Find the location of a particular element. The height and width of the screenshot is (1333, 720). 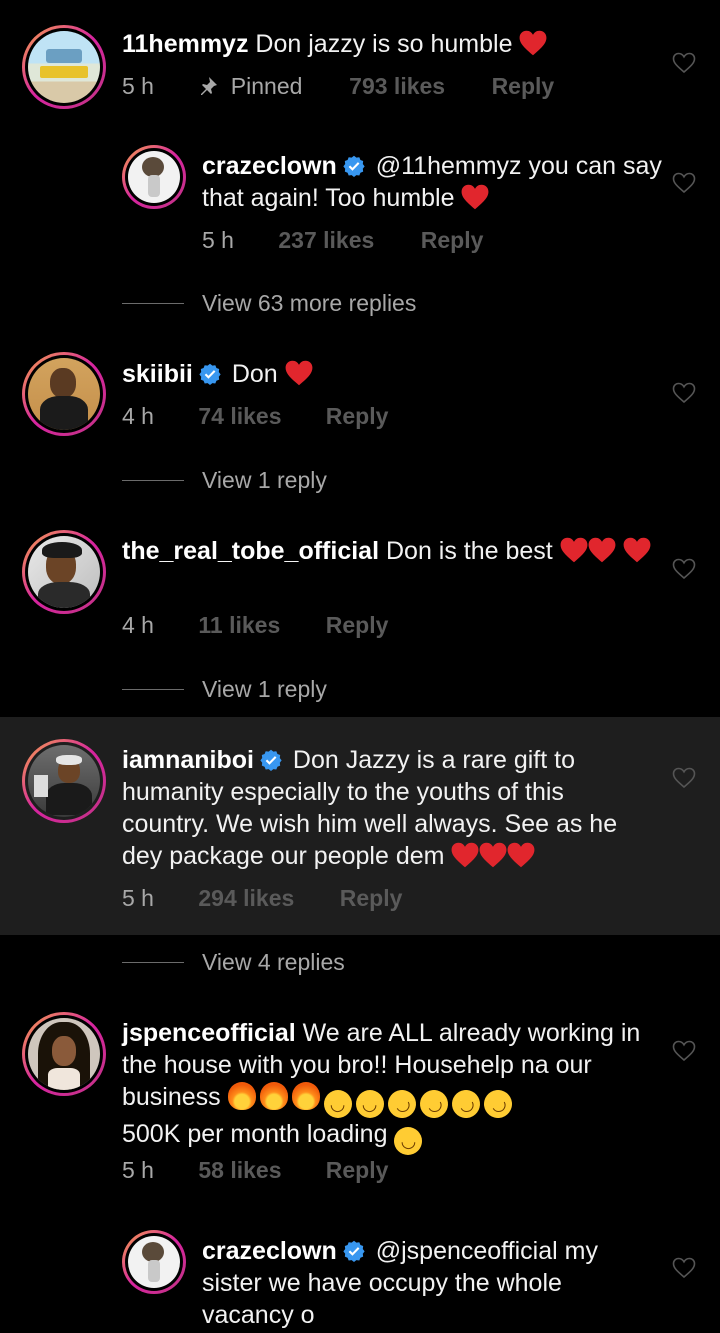

comment-skiibii: skiibii Don 4 h 74 likes Reply is located at coordinates (360, 400).